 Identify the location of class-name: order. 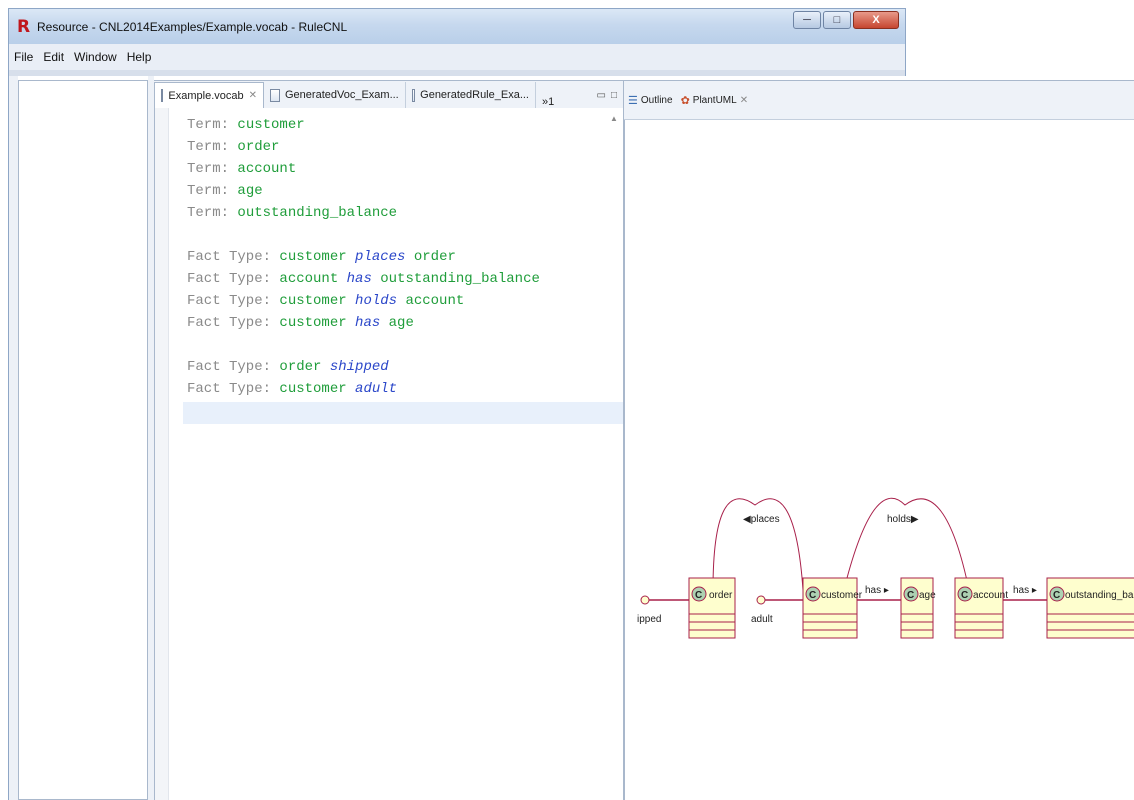
(721, 595).